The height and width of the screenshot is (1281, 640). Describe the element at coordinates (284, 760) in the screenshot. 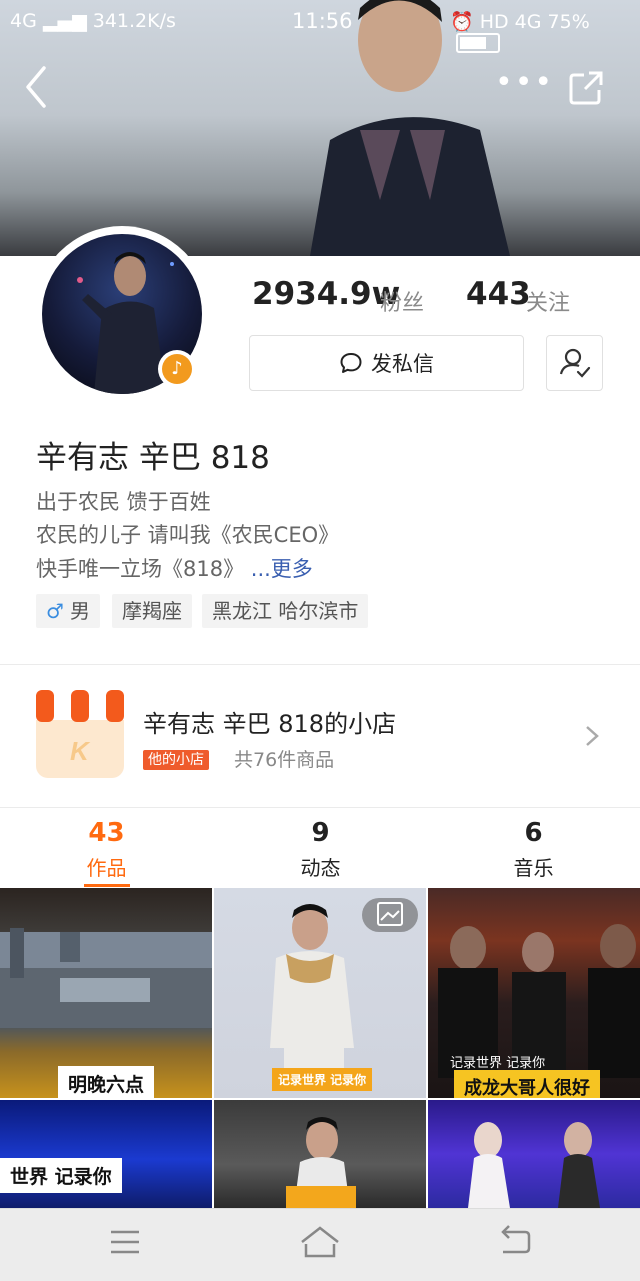

I see `shop-item-count: 共76件商品` at that location.